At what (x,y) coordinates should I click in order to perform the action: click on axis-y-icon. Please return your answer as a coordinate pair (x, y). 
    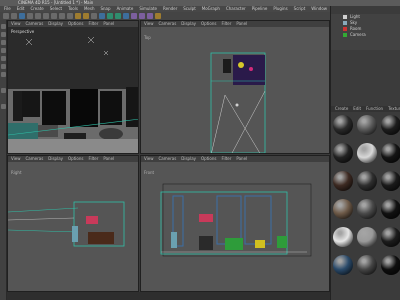
    Looking at the image, I should click on (62, 16).